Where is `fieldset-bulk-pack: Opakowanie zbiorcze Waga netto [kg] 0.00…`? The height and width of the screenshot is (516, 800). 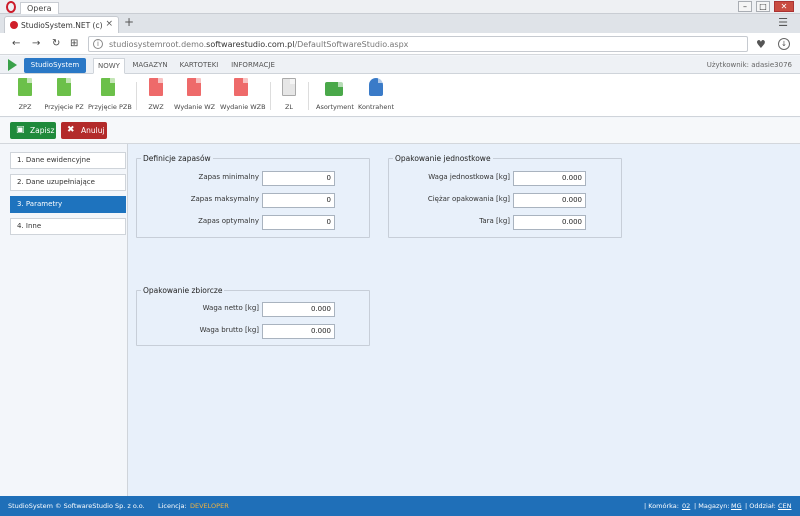 fieldset-bulk-pack: Opakowanie zbiorcze Waga netto [kg] 0.00… is located at coordinates (253, 316).